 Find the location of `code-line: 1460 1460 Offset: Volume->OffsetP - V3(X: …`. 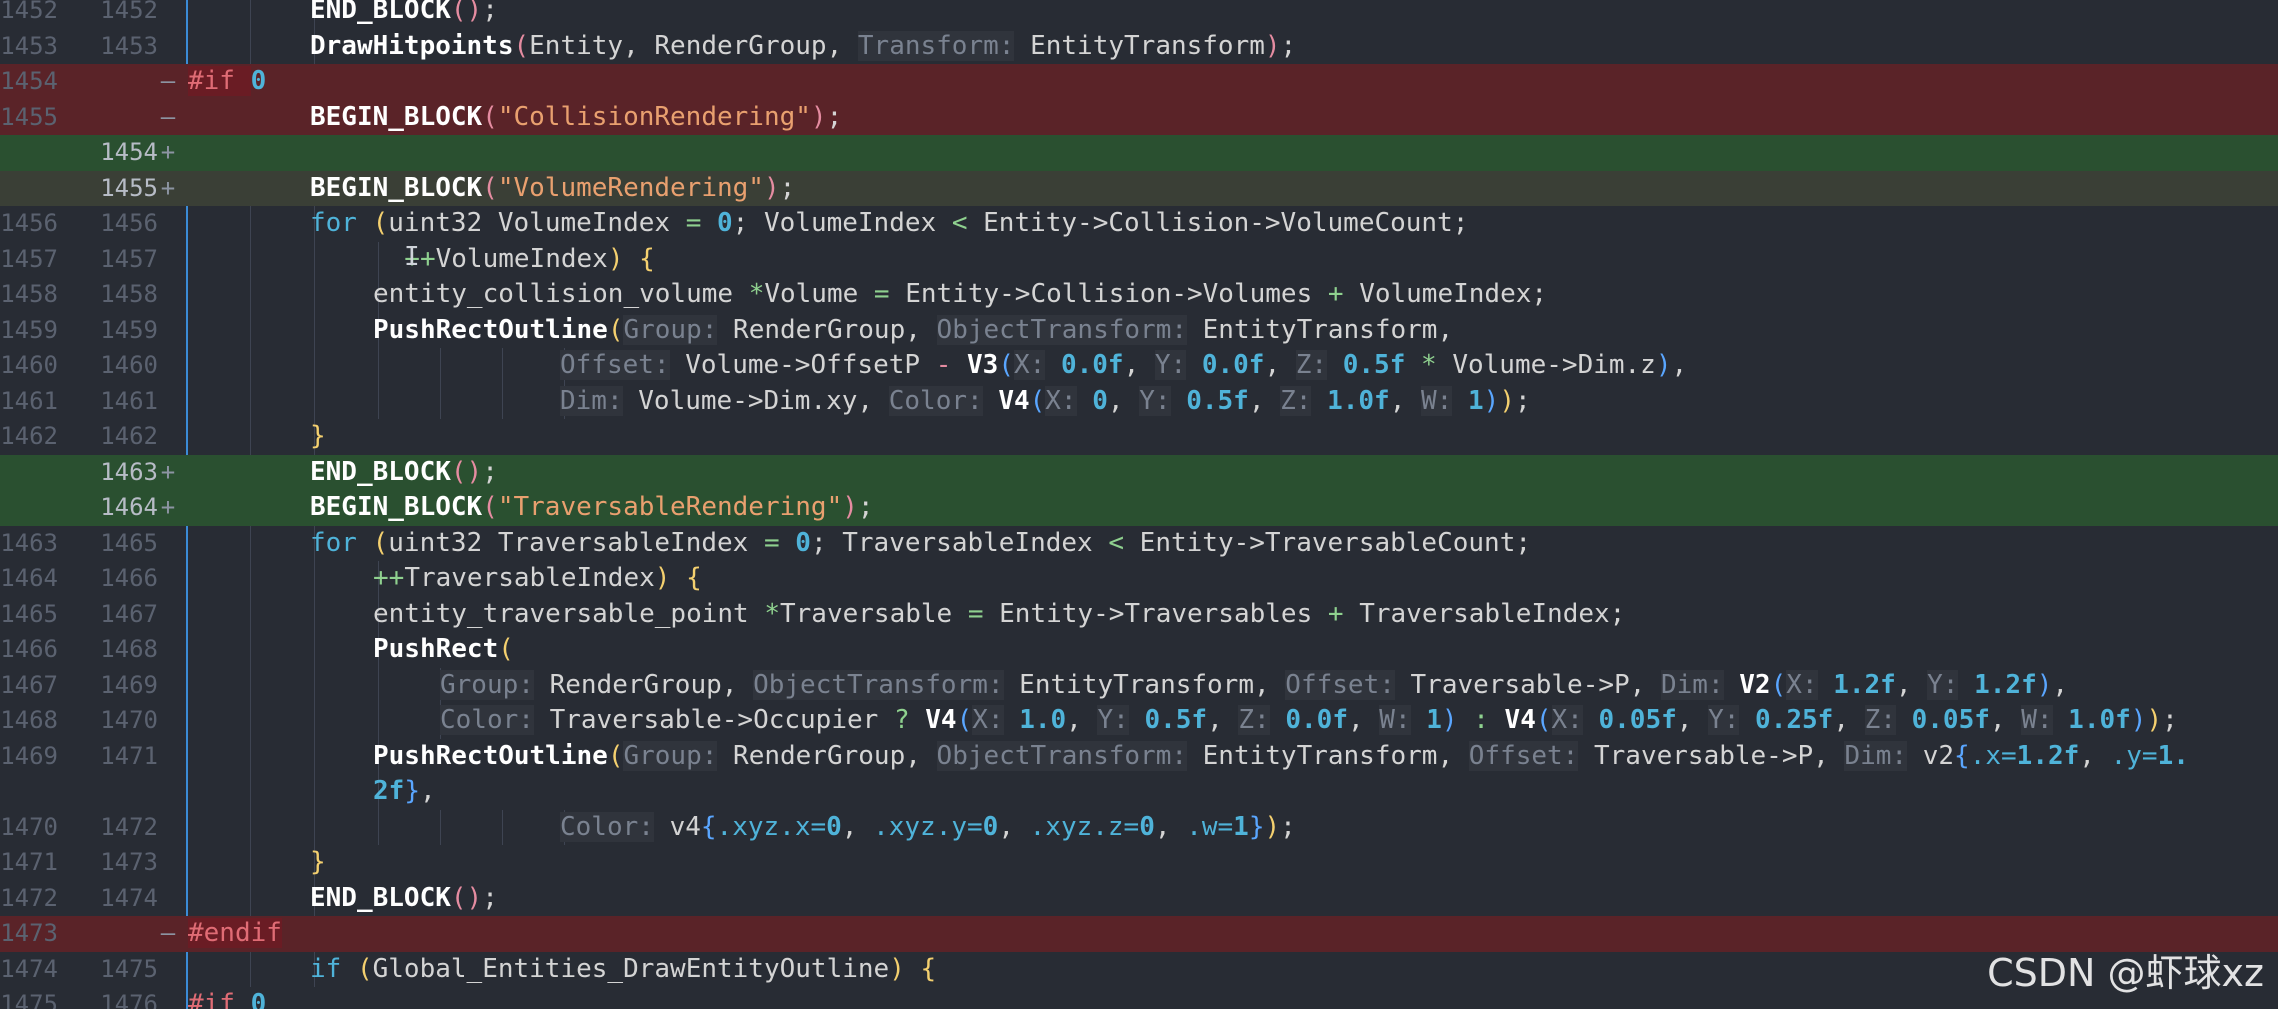

code-line: 1460 1460 Offset: Volume->OffsetP - V3(X: … is located at coordinates (1139, 366).